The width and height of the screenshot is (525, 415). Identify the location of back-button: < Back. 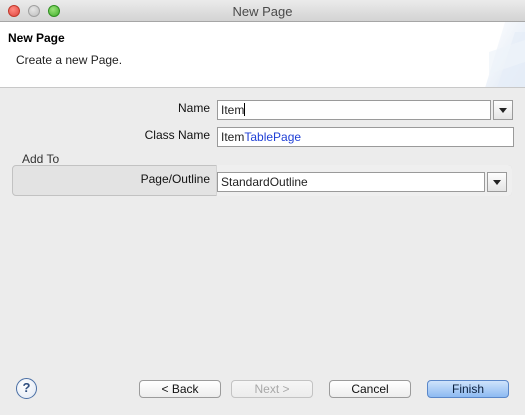
(180, 389).